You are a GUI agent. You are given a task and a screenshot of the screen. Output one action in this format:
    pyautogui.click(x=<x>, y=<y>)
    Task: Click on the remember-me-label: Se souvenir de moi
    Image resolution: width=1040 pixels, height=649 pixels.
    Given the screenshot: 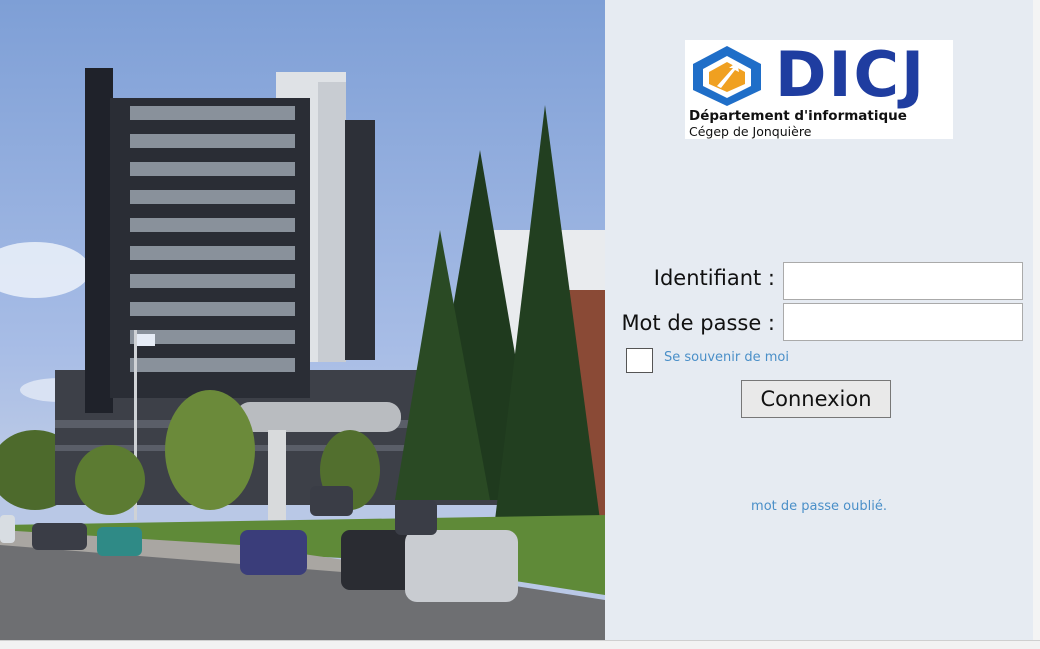 What is the action you would take?
    pyautogui.click(x=726, y=357)
    